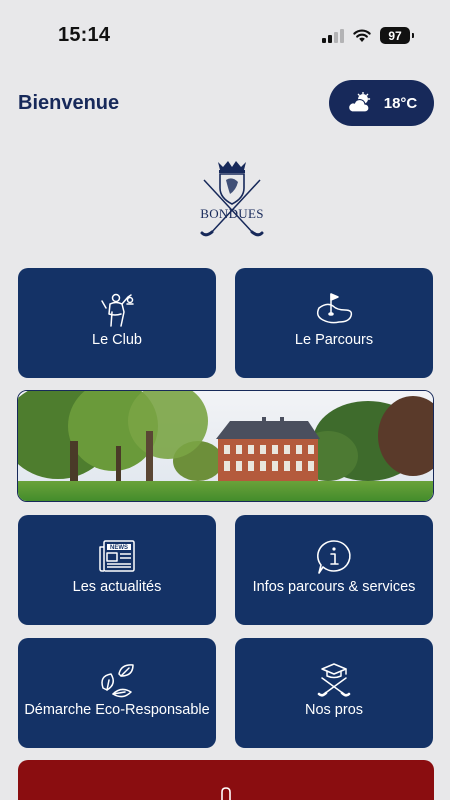 The width and height of the screenshot is (450, 800). I want to click on chateau-golf-course-photo, so click(225, 446).